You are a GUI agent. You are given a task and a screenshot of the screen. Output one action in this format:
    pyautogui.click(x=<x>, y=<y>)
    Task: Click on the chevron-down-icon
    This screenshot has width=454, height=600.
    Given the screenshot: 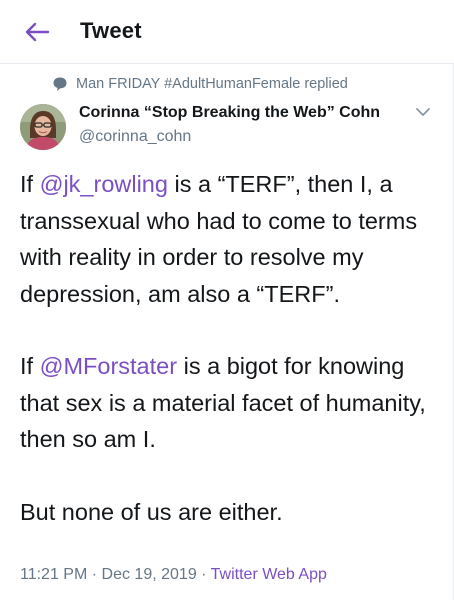 What is the action you would take?
    pyautogui.click(x=423, y=112)
    